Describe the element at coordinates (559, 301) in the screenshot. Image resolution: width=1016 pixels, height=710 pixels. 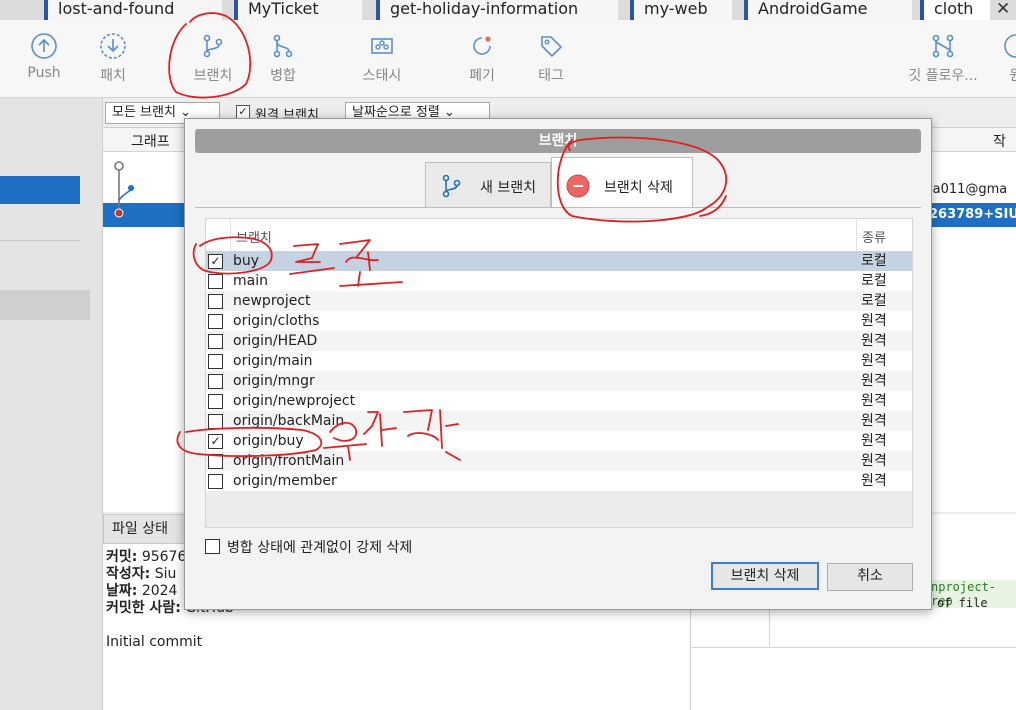
I see `branch-row: newproject 로컬` at that location.